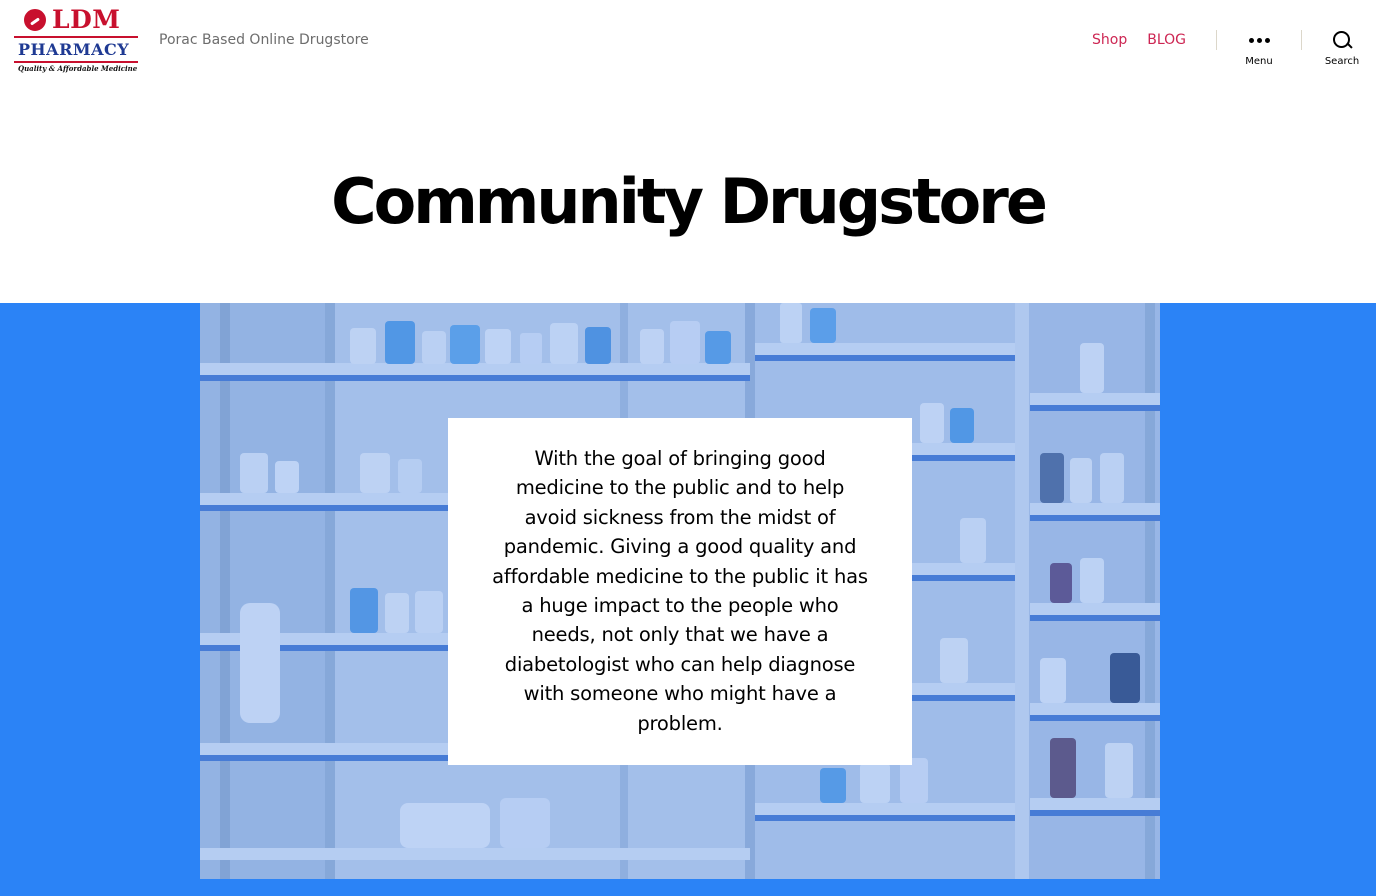 The image size is (1376, 896). I want to click on logo-tagline: Quality & Affordable Medicine, so click(78, 68).